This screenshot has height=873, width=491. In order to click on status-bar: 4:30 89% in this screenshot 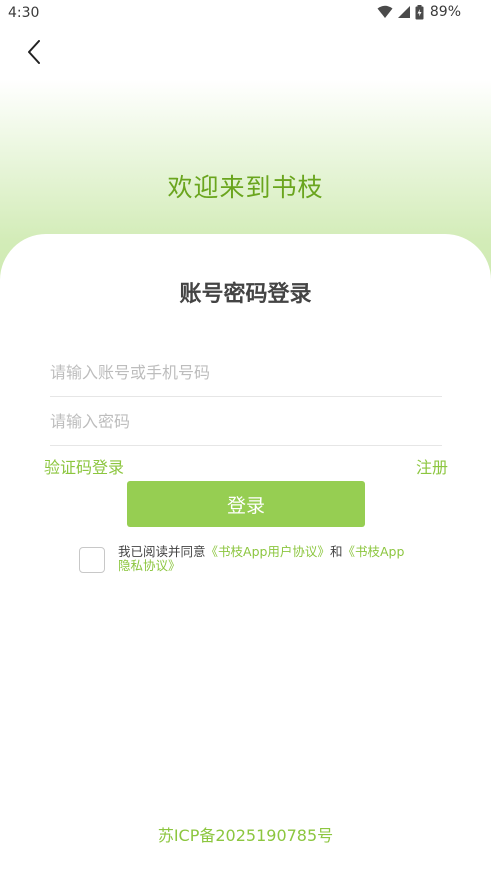, I will do `click(245, 14)`.